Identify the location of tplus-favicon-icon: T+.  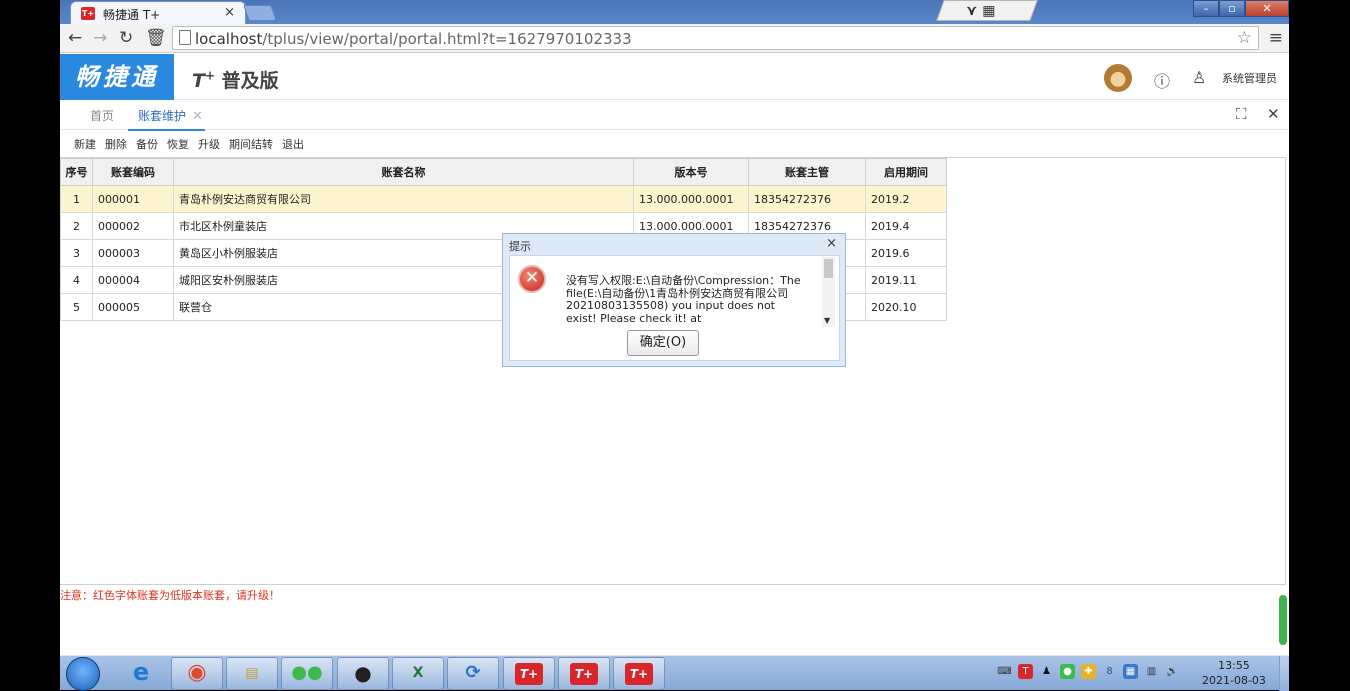
(88, 13).